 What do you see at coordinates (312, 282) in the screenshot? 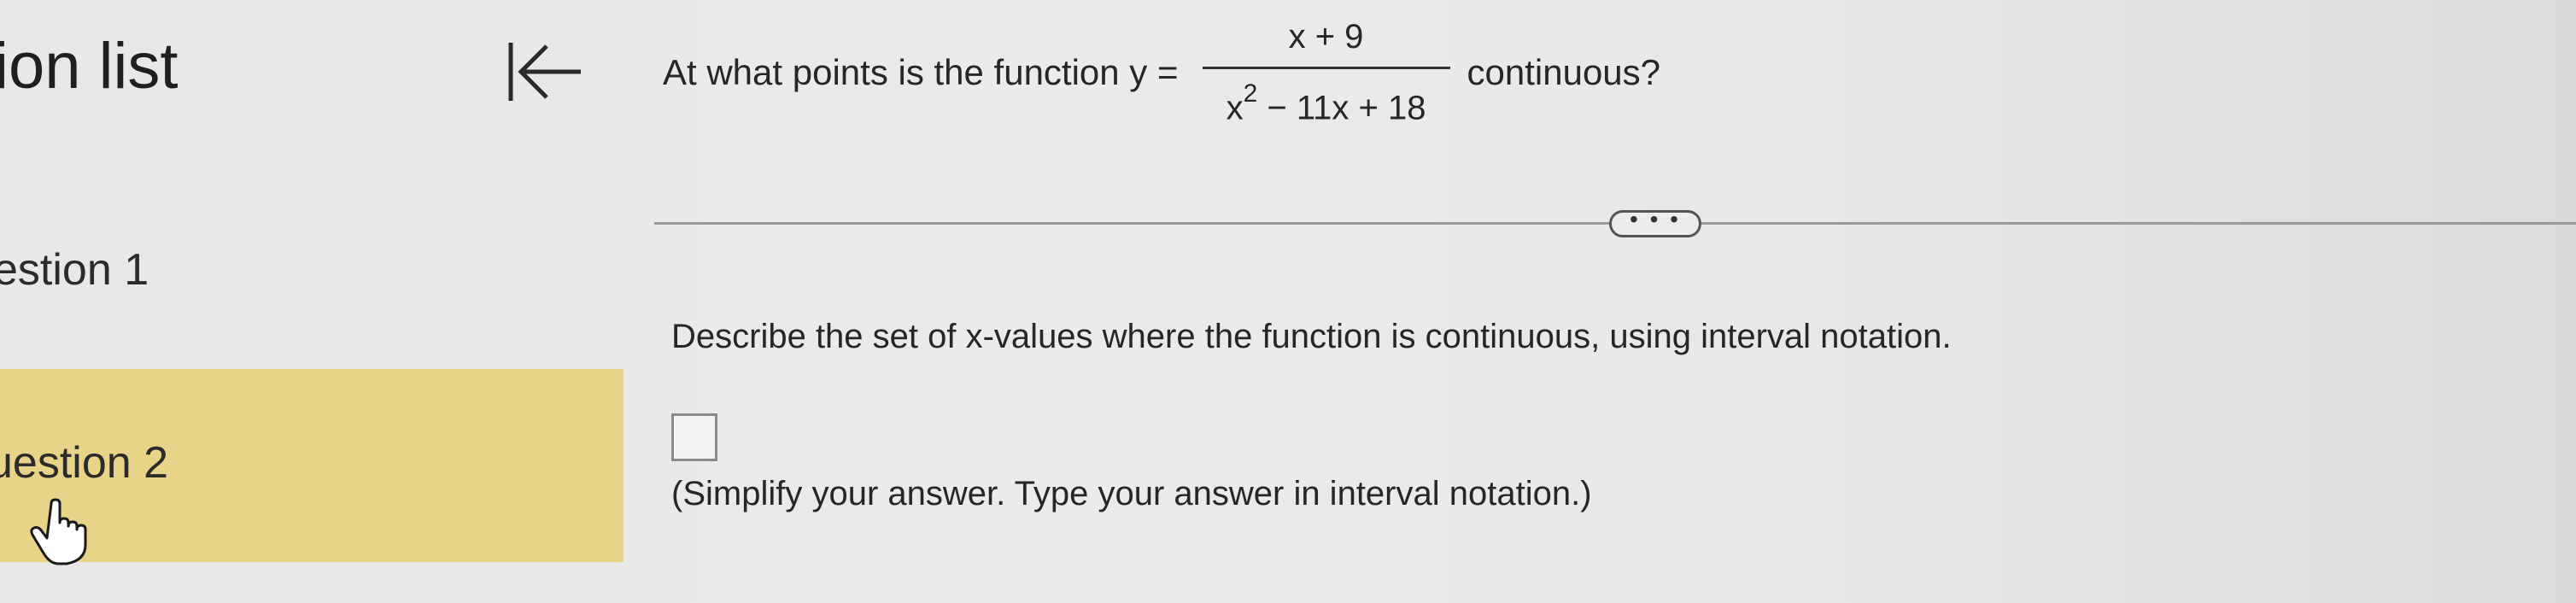
I see `sidebar-item-question-1: estion 1` at bounding box center [312, 282].